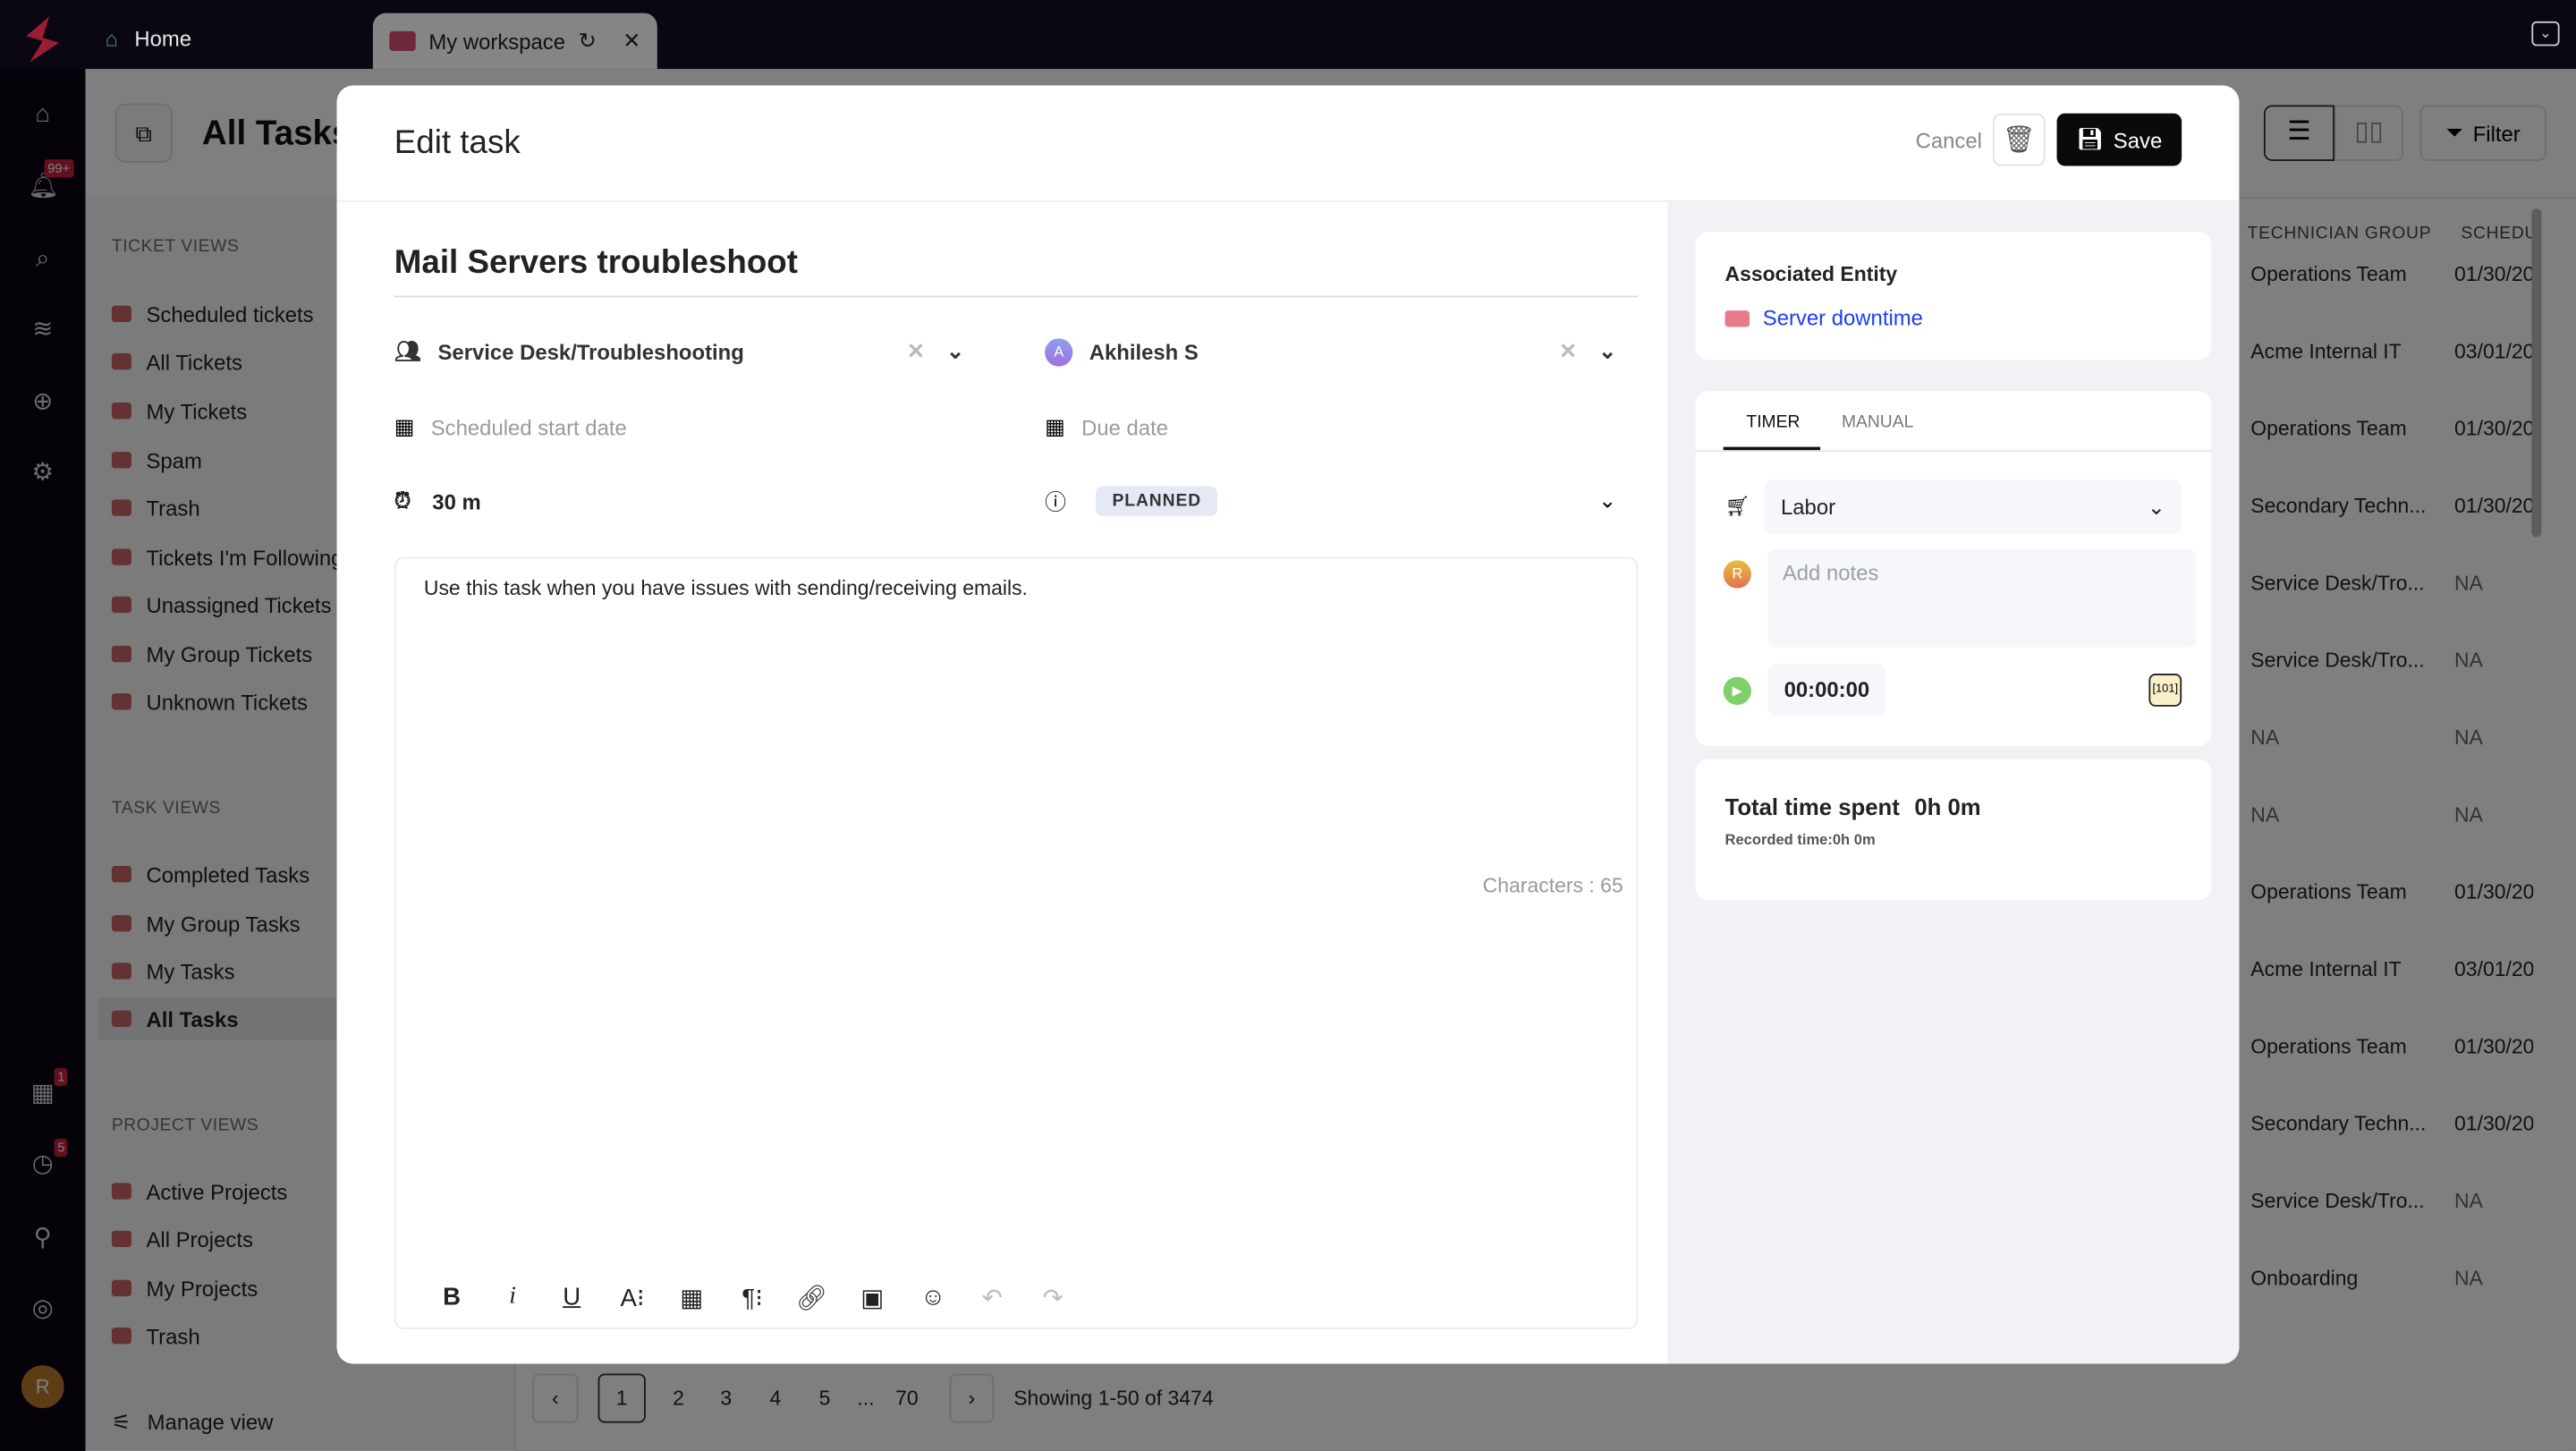 The height and width of the screenshot is (1451, 2576). What do you see at coordinates (1973, 506) in the screenshot?
I see `item-type-select: Labor ⌄` at bounding box center [1973, 506].